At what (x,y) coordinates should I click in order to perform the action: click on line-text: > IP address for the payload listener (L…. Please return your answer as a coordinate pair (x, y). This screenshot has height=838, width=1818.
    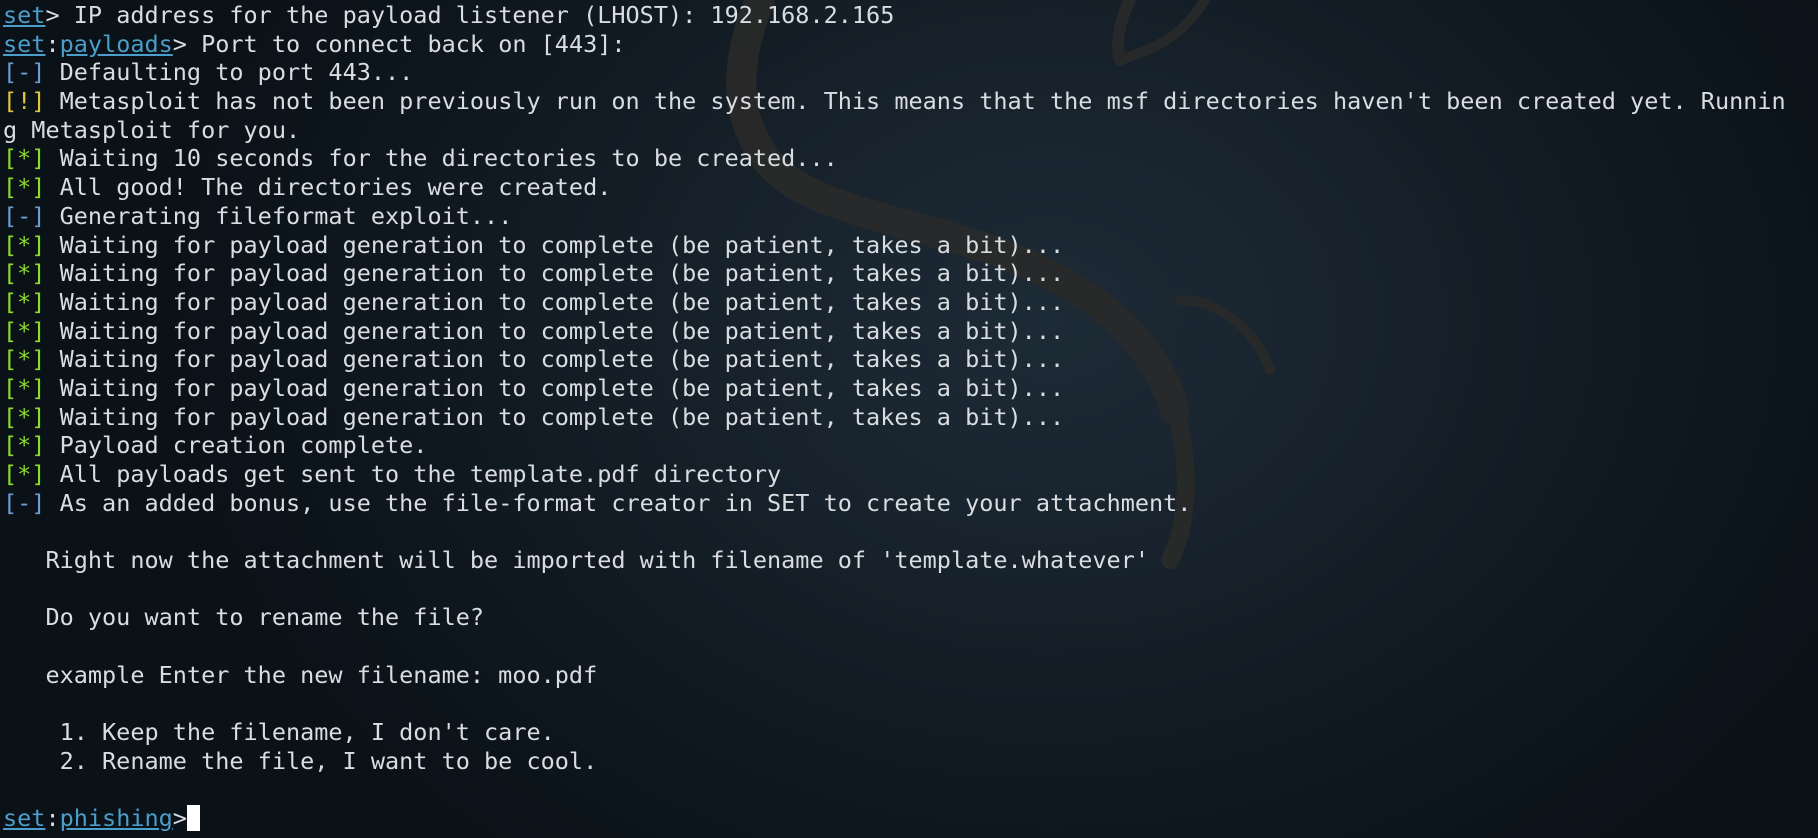
    Looking at the image, I should click on (470, 15).